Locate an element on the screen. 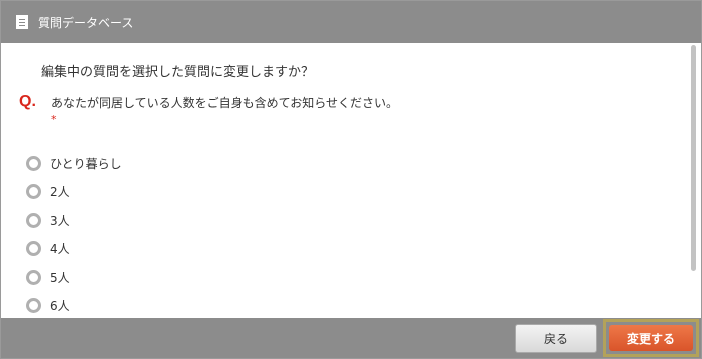  option-label: ひとり暮らし is located at coordinates (86, 163).